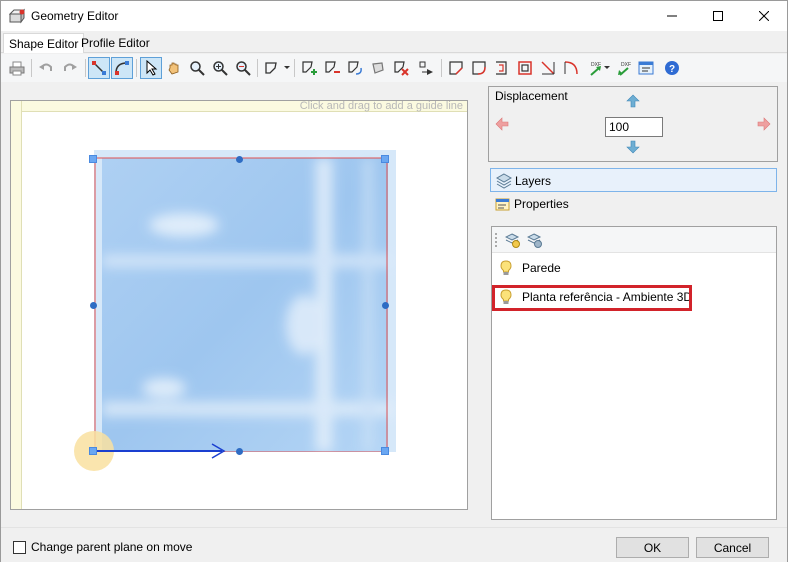 The image size is (788, 562). What do you see at coordinates (394, 16) in the screenshot?
I see `title-bar: Geometry Editor` at bounding box center [394, 16].